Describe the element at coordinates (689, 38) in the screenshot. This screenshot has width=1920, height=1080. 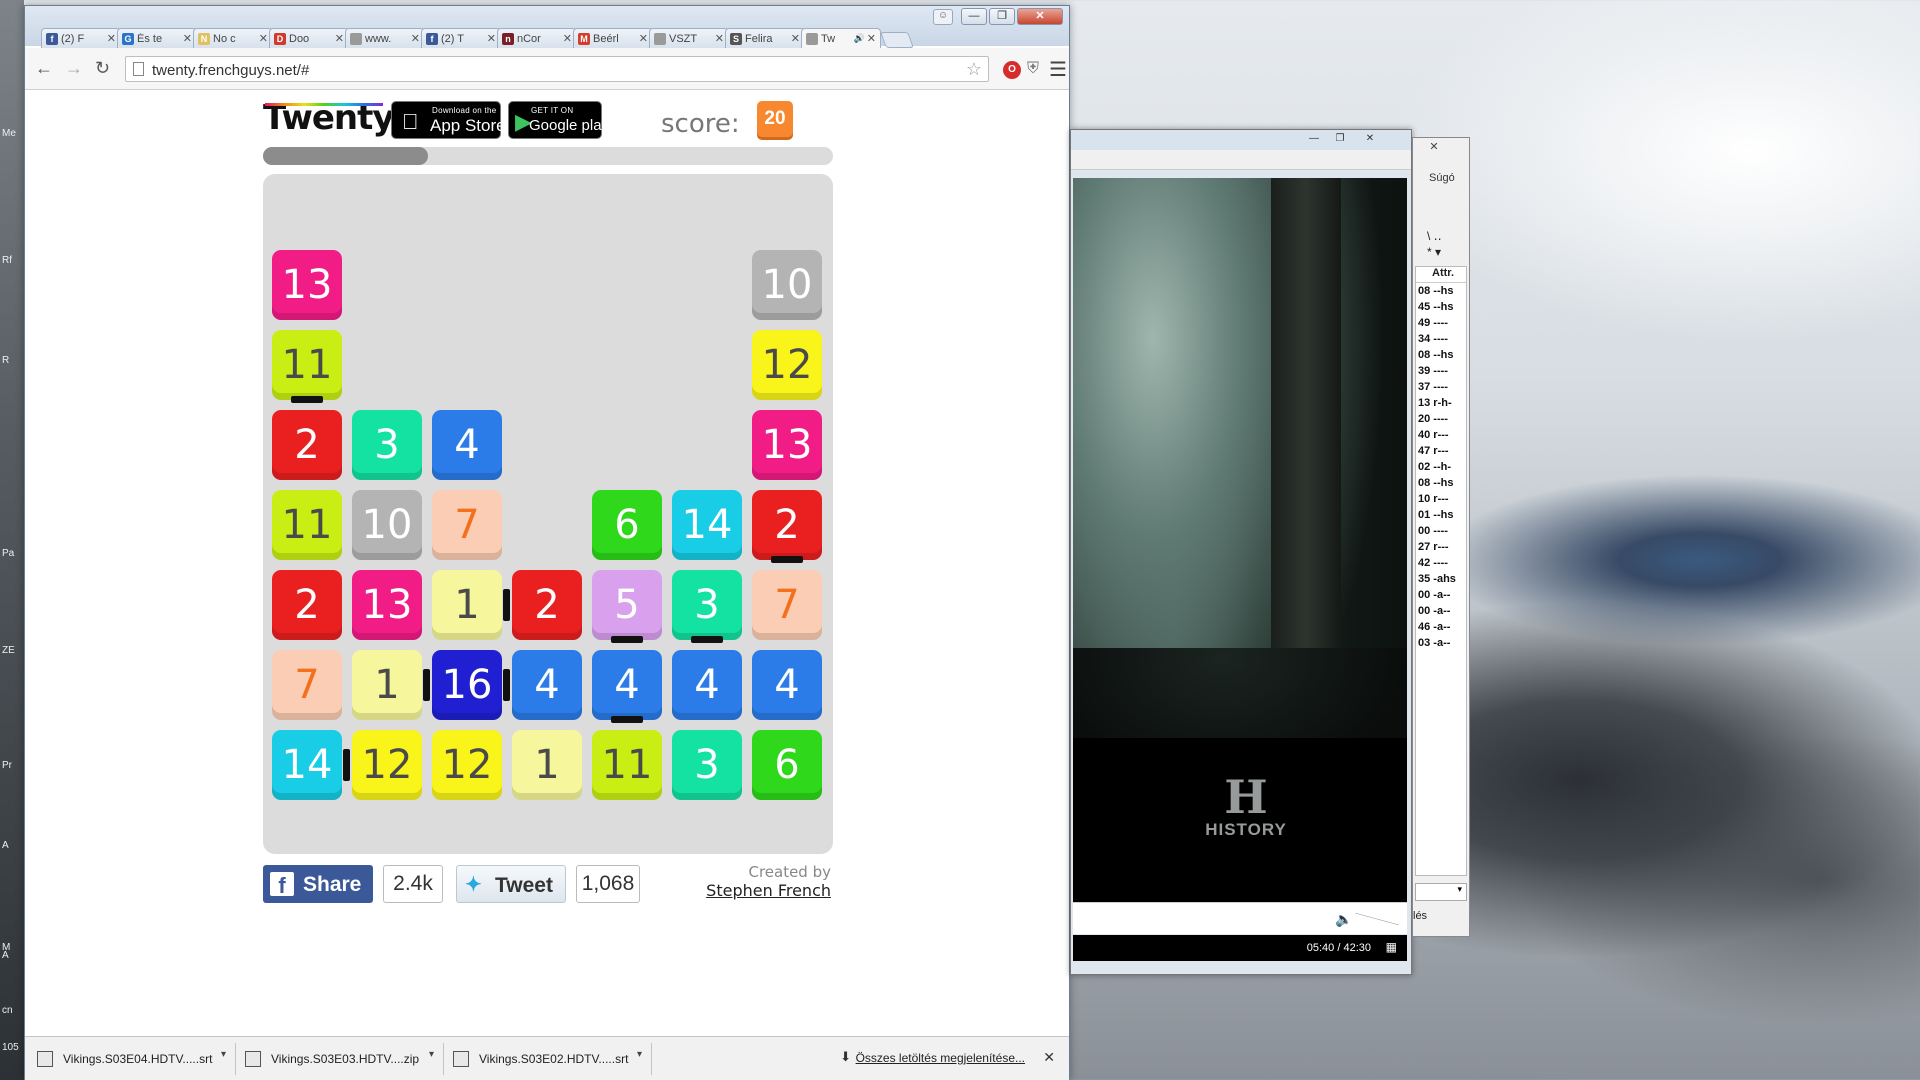
I see `tab-8: VSZT ✕` at that location.